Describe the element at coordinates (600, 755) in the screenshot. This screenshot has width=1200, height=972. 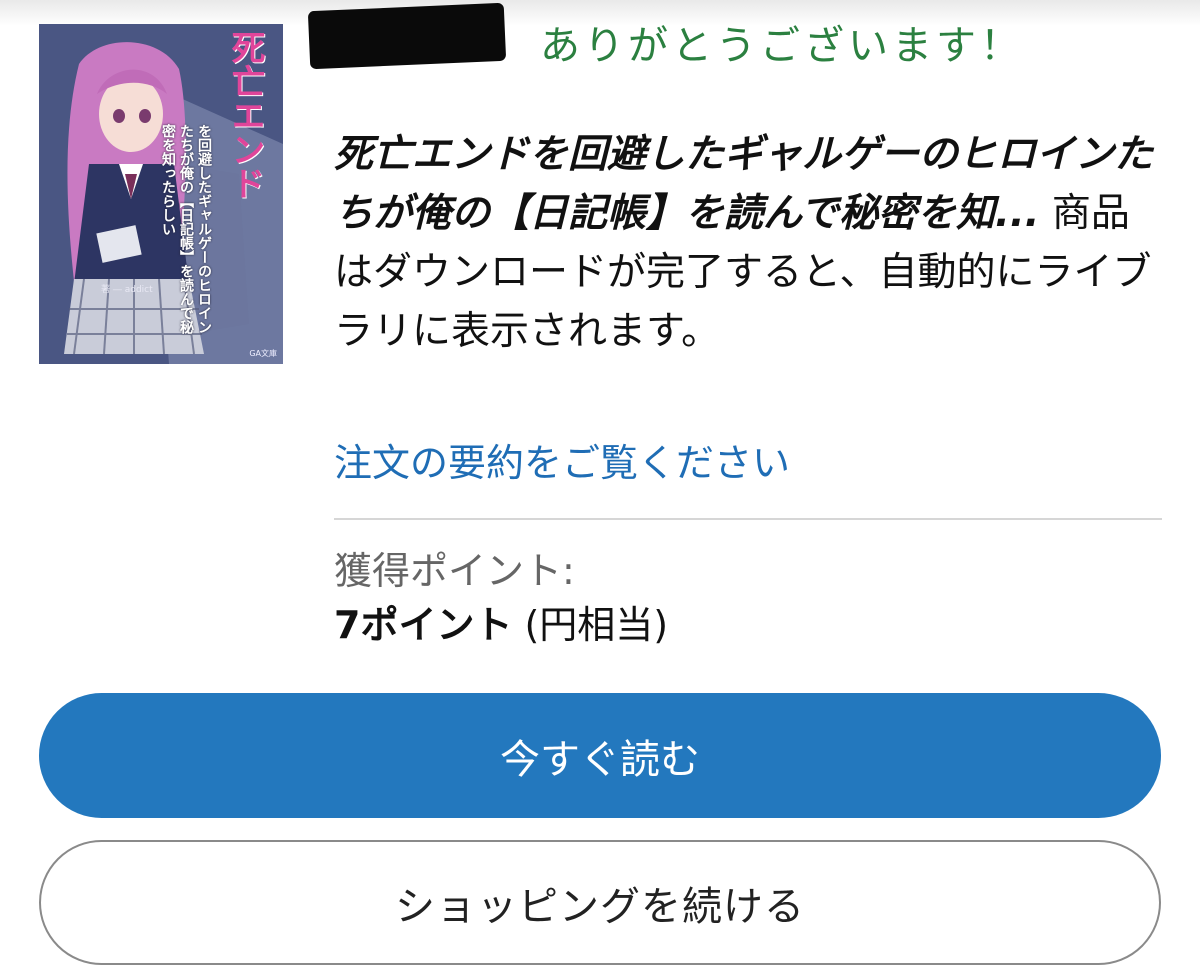
I see `read-now-button: 今すぐ読む` at that location.